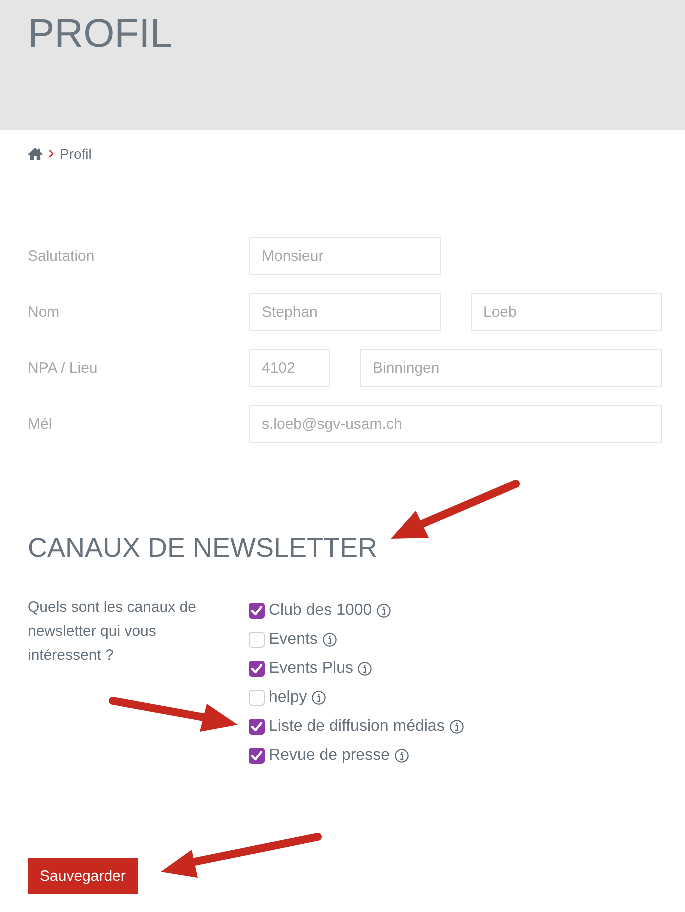 The width and height of the screenshot is (685, 912). I want to click on checkbox-label: Events Plus, so click(311, 669).